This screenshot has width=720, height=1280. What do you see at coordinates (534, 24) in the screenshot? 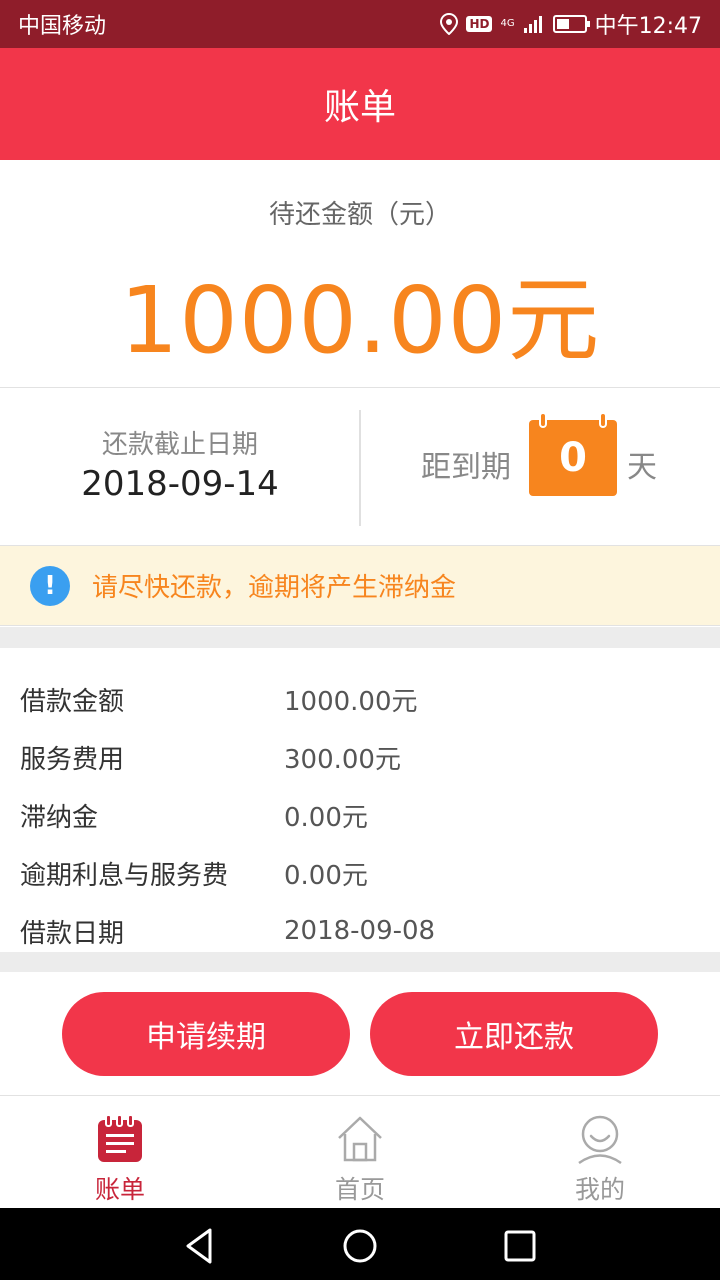
I see `signal-icon` at bounding box center [534, 24].